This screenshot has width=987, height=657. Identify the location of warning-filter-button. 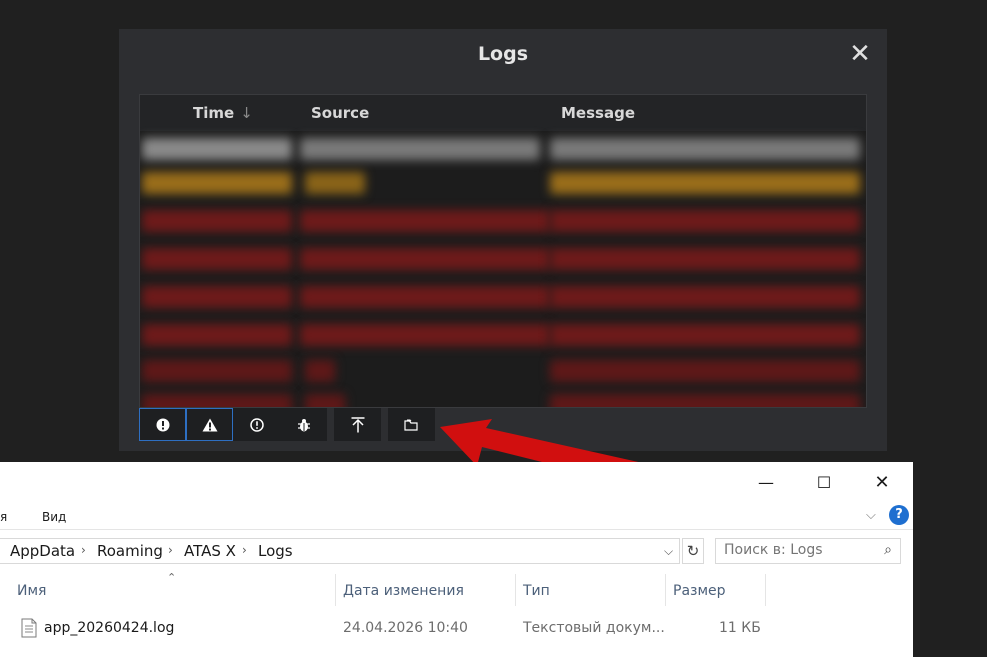
(209, 424).